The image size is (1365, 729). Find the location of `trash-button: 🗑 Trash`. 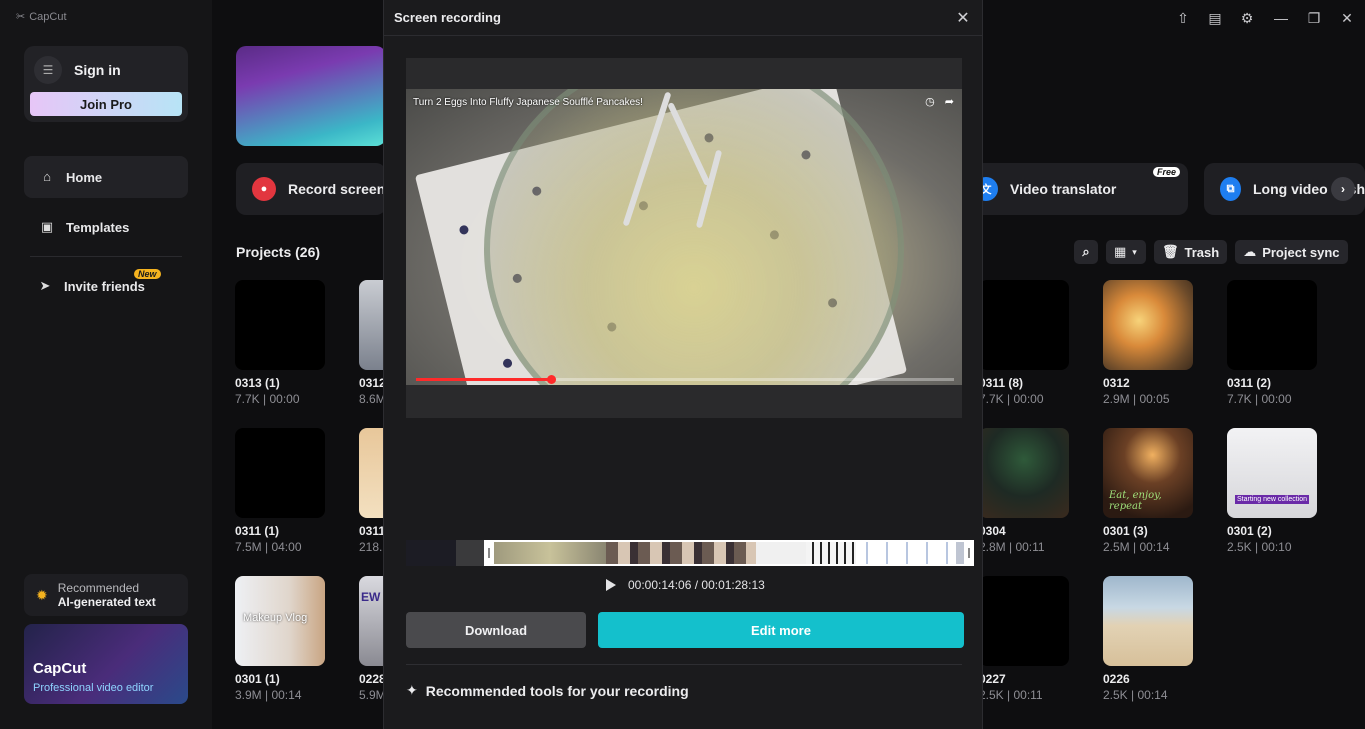

trash-button: 🗑 Trash is located at coordinates (1191, 252).